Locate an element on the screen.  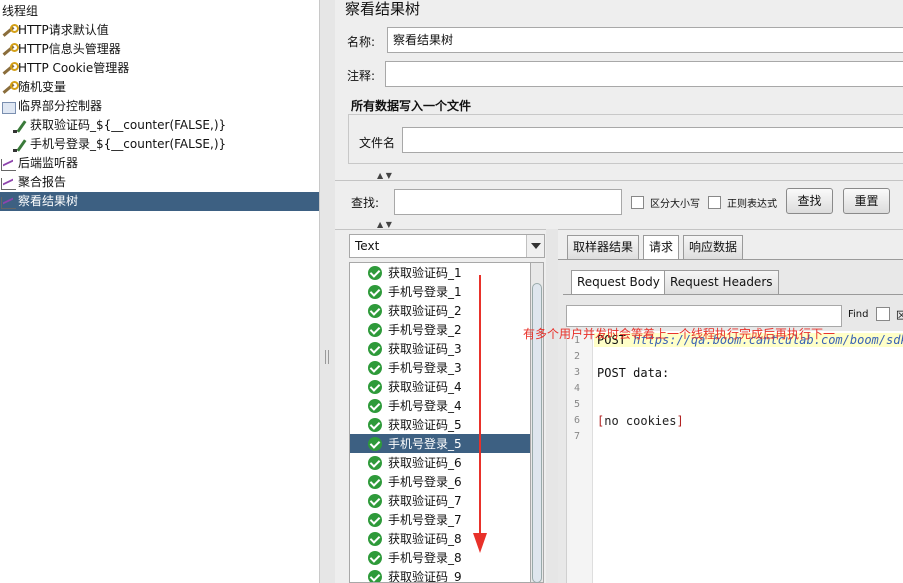
result-list-item: 获取验证码_5 is located at coordinates (440, 424).